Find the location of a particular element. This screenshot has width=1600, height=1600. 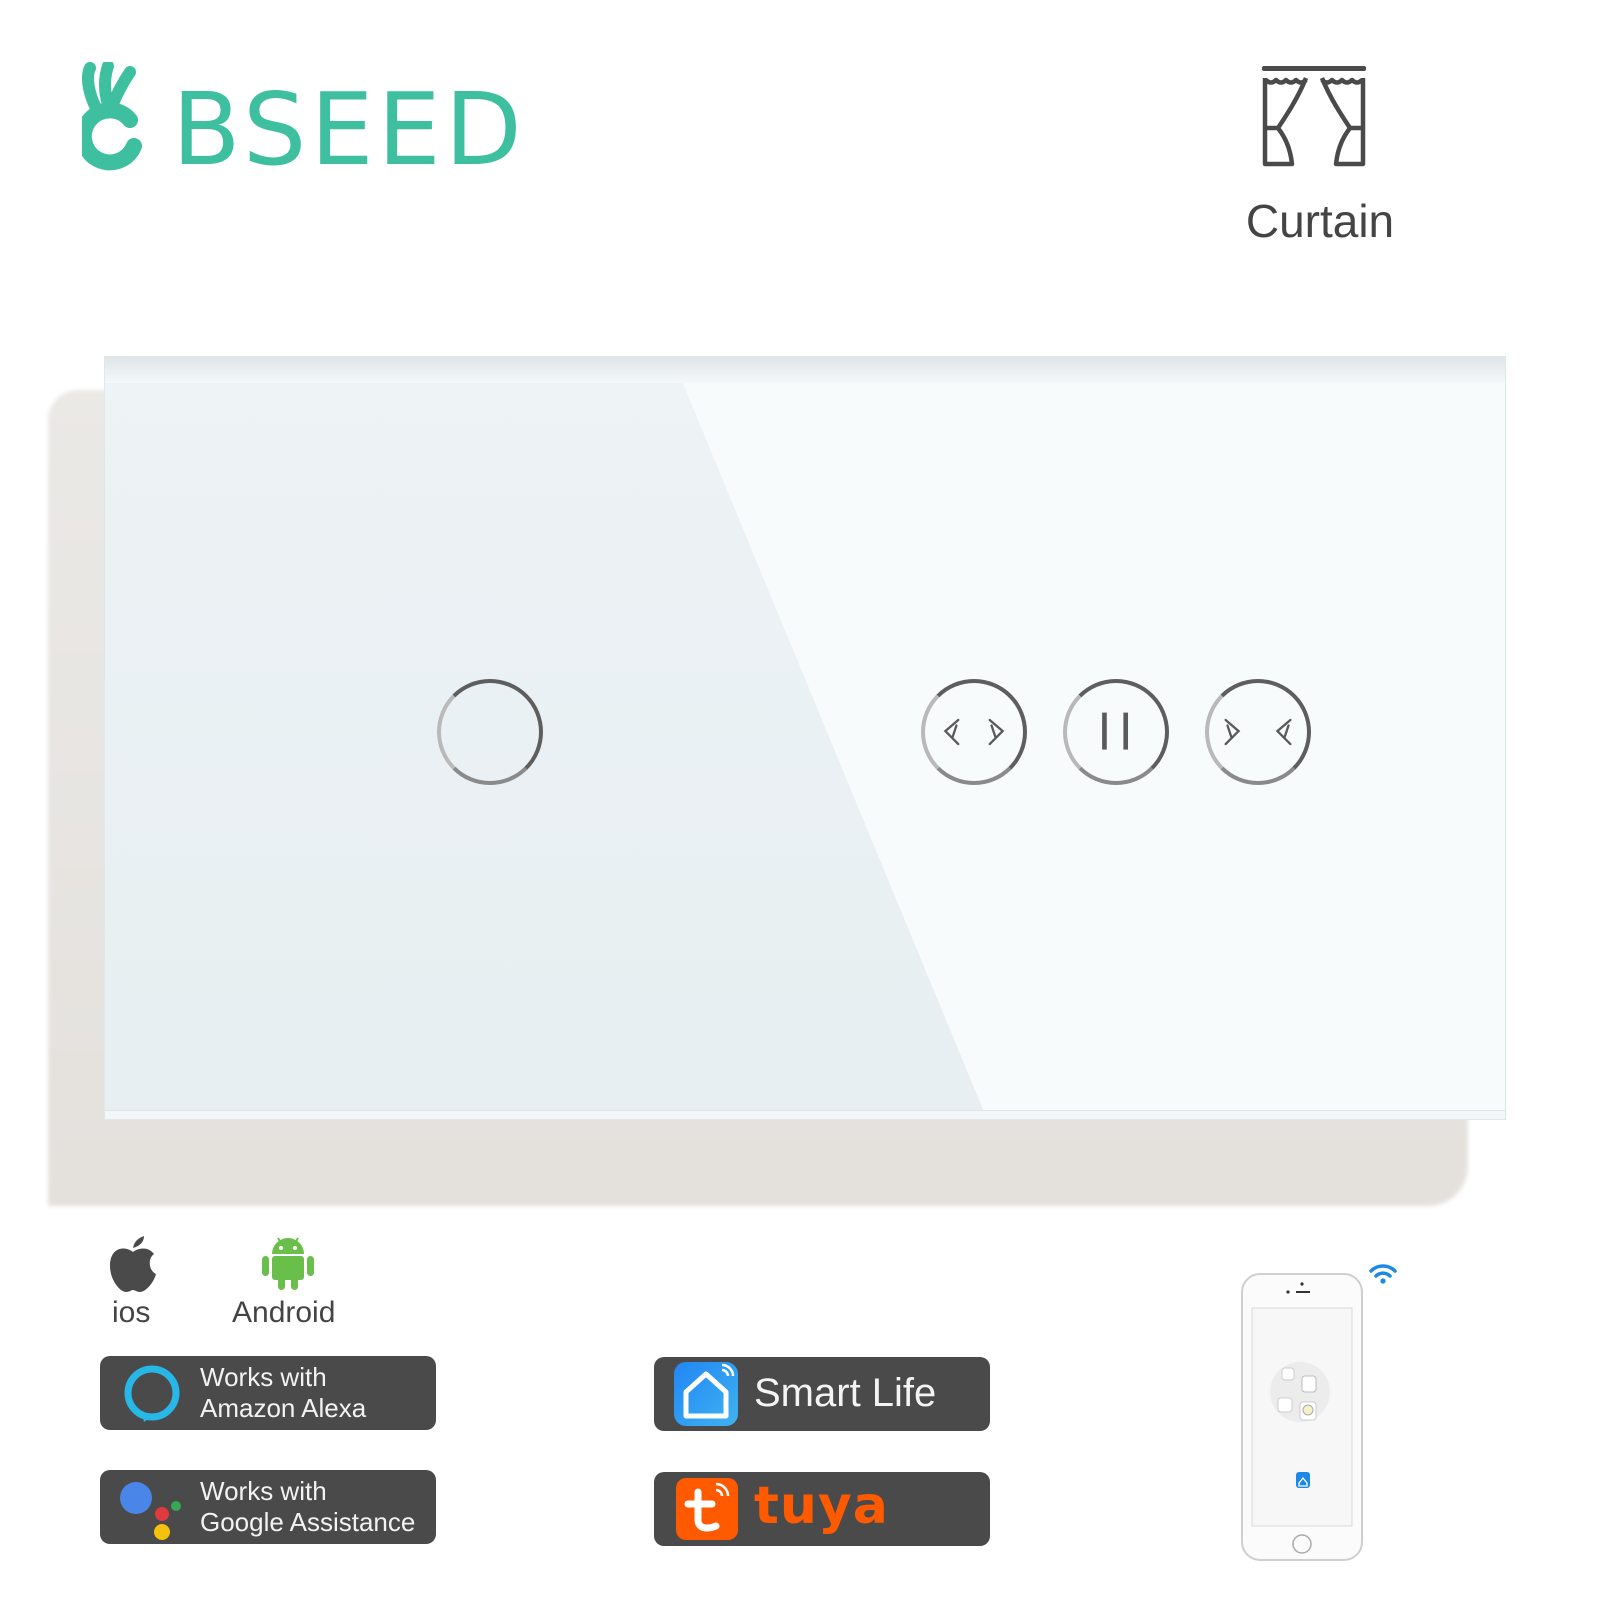

alexa-badge-text: Works with Amazon Alexa is located at coordinates (283, 1393).